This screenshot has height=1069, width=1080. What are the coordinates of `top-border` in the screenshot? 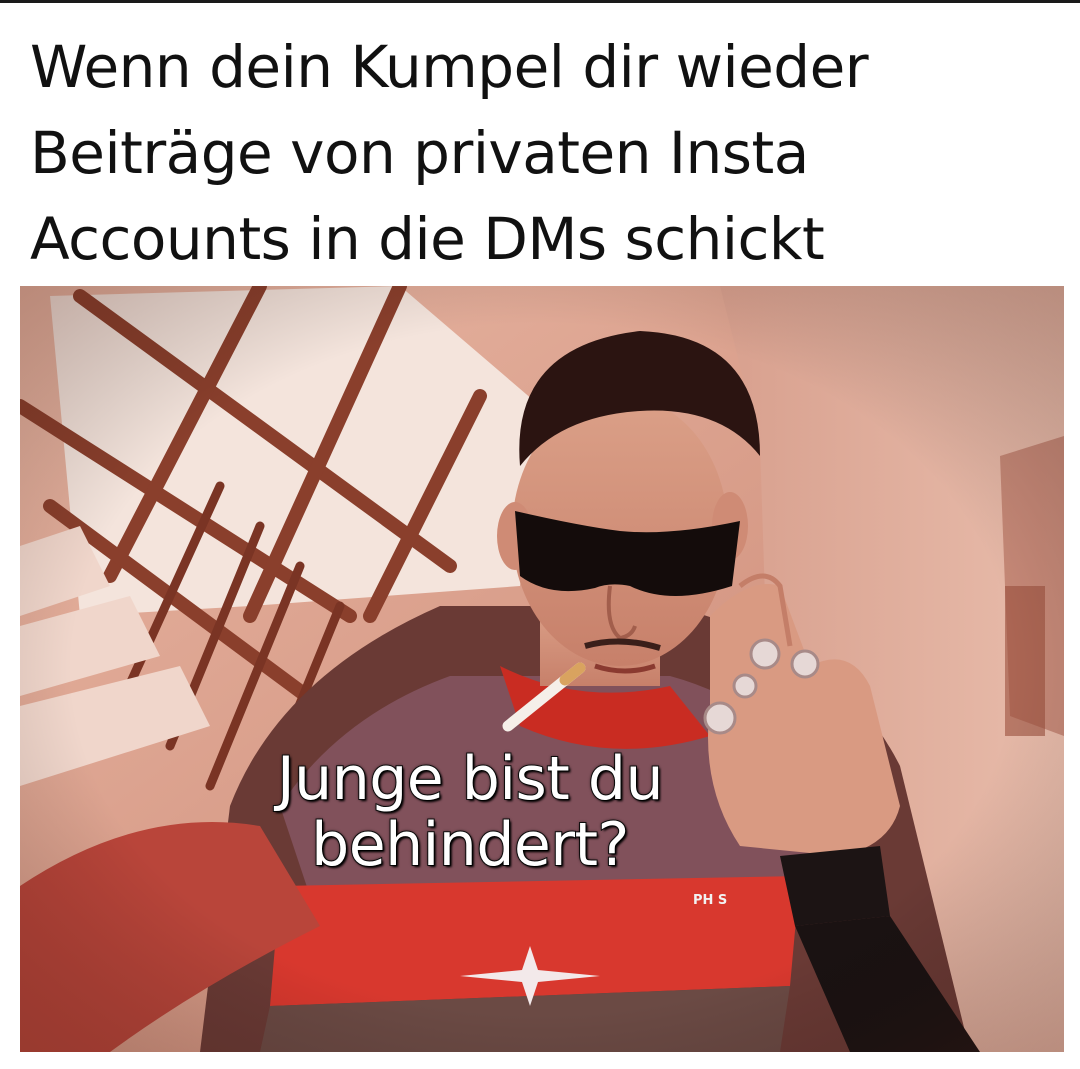 It's located at (540, 1).